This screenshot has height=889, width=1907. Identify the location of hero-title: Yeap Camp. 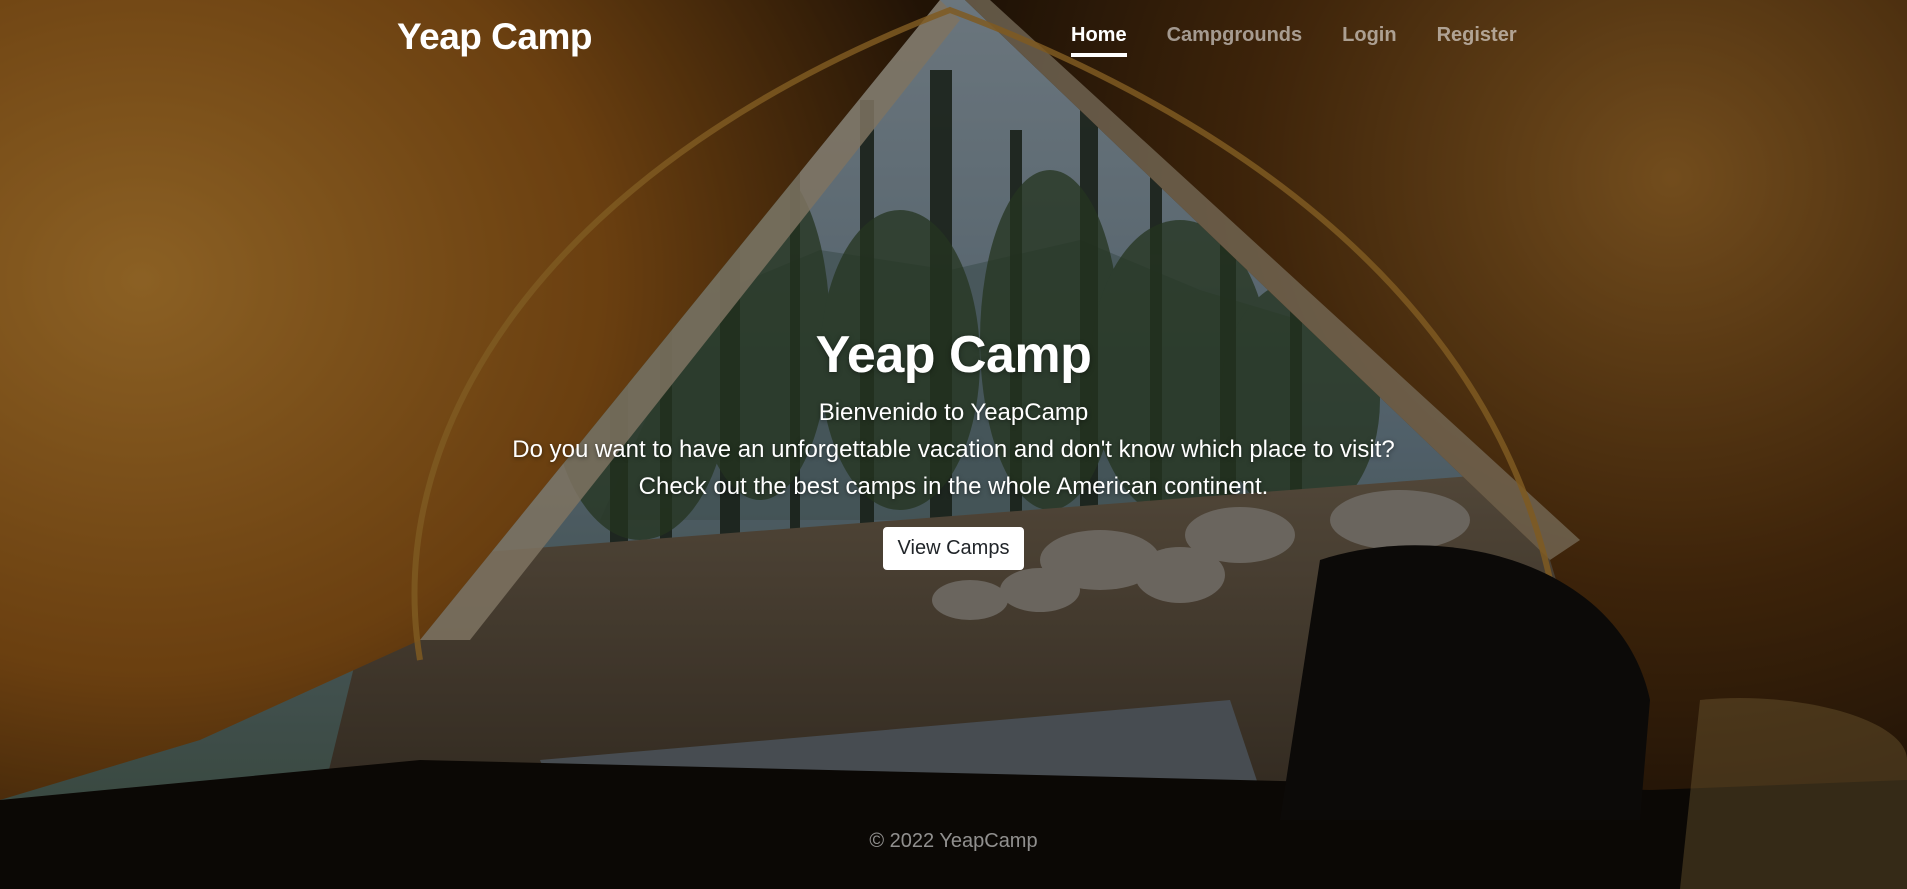
(953, 355).